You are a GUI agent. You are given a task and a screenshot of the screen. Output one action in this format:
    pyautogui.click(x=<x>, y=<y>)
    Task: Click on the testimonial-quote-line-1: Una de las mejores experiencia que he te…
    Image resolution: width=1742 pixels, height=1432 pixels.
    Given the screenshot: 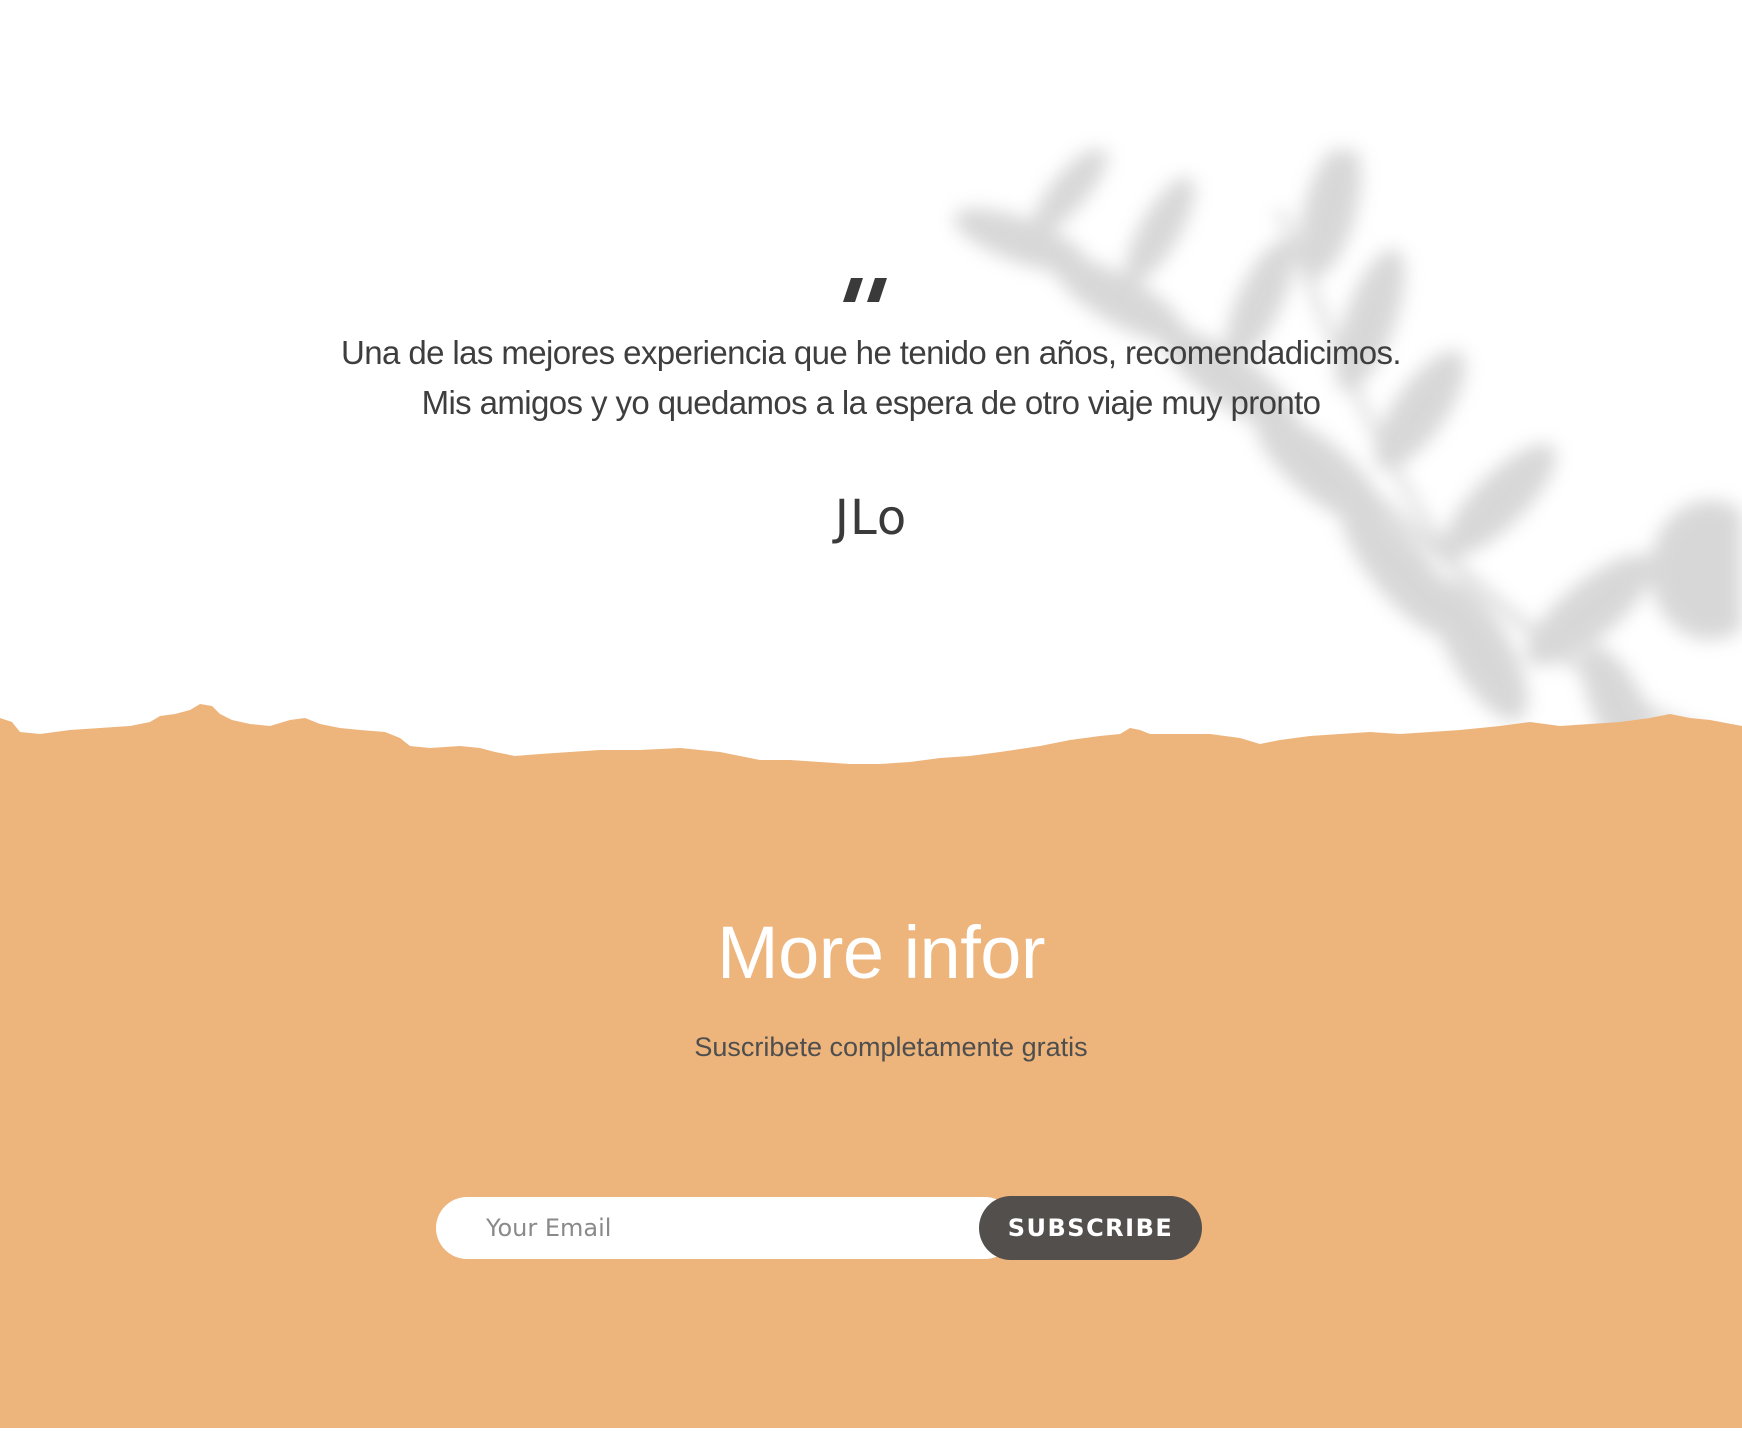 What is the action you would take?
    pyautogui.click(x=871, y=352)
    